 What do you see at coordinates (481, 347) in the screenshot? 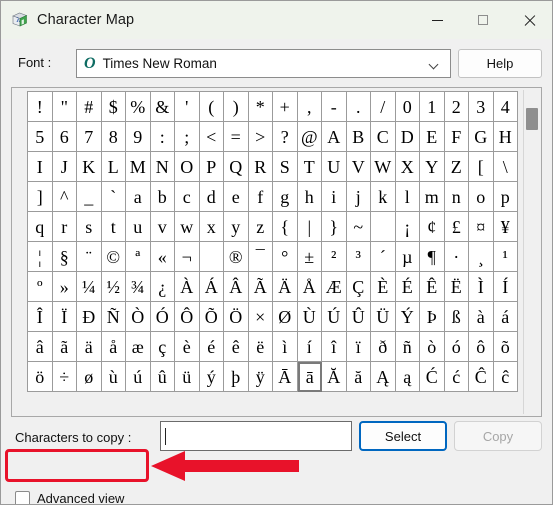
I see `character-cell: ô` at bounding box center [481, 347].